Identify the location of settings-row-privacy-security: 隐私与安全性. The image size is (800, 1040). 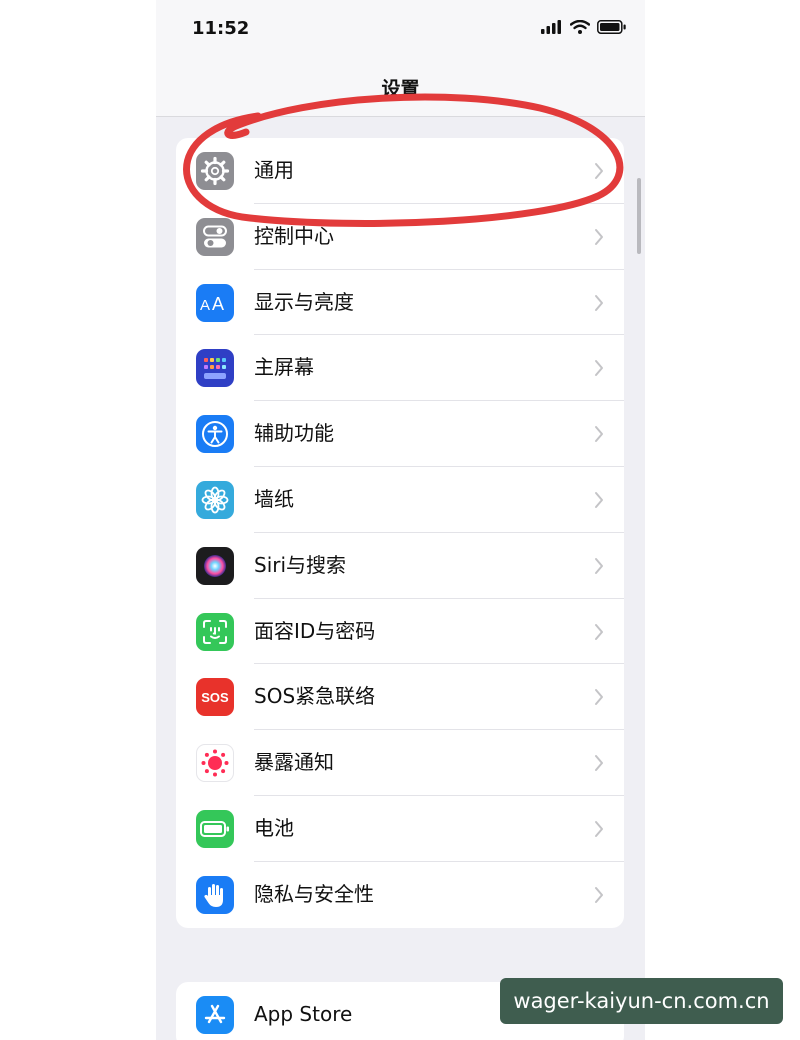
(400, 895).